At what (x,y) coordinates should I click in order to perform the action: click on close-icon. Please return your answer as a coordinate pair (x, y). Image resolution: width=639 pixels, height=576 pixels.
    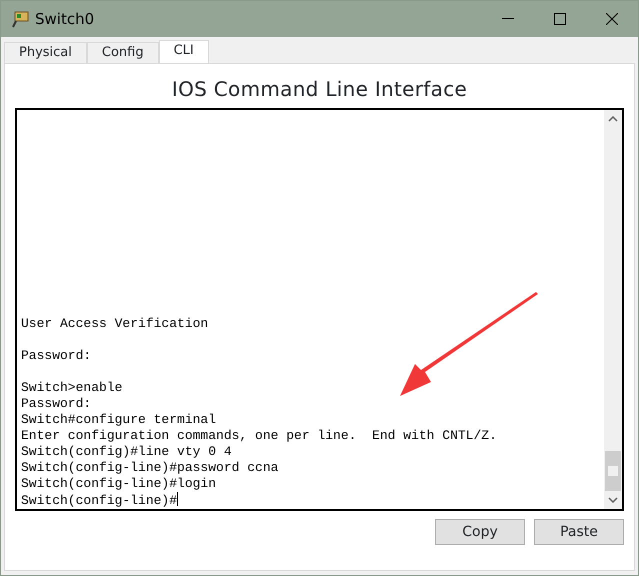
    Looking at the image, I should click on (612, 19).